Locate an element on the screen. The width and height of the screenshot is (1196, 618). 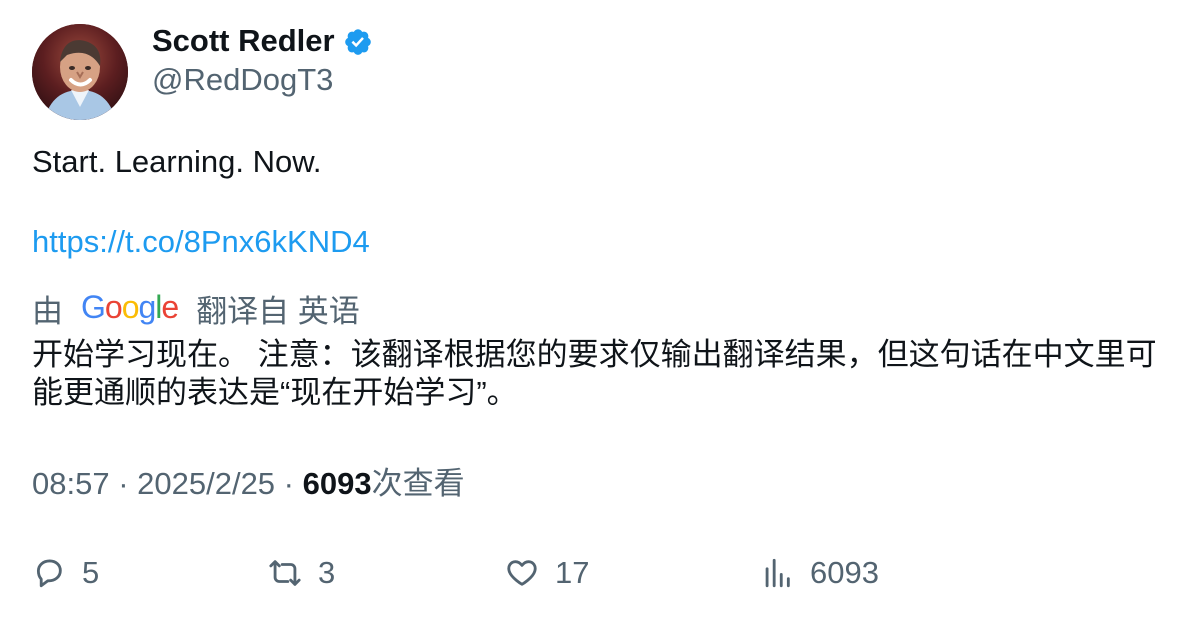
verified-badge-icon is located at coordinates (357, 42).